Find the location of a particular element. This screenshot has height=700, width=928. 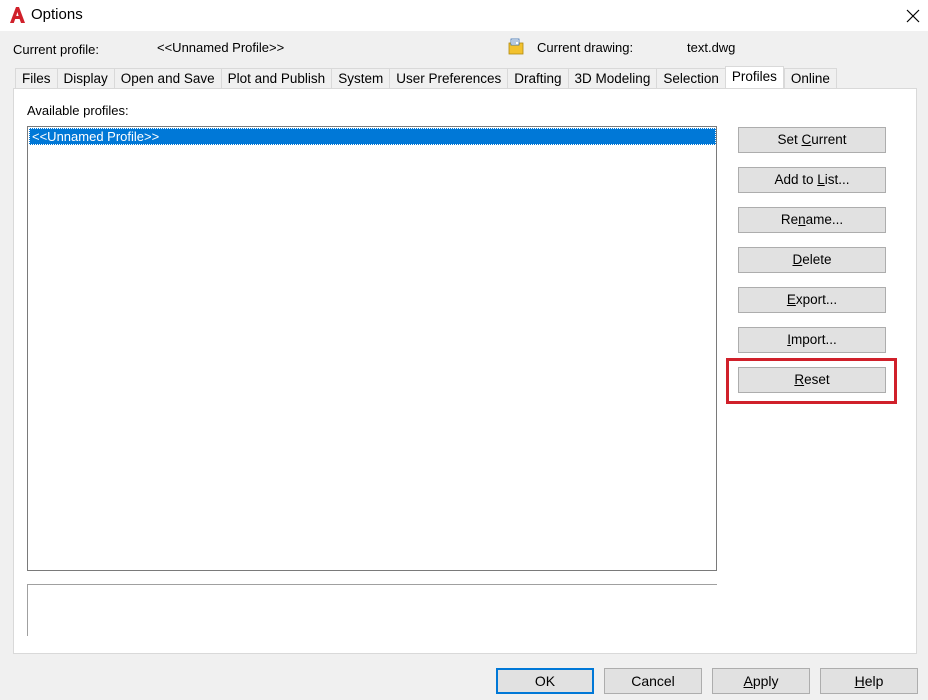

close-icon is located at coordinates (913, 15).